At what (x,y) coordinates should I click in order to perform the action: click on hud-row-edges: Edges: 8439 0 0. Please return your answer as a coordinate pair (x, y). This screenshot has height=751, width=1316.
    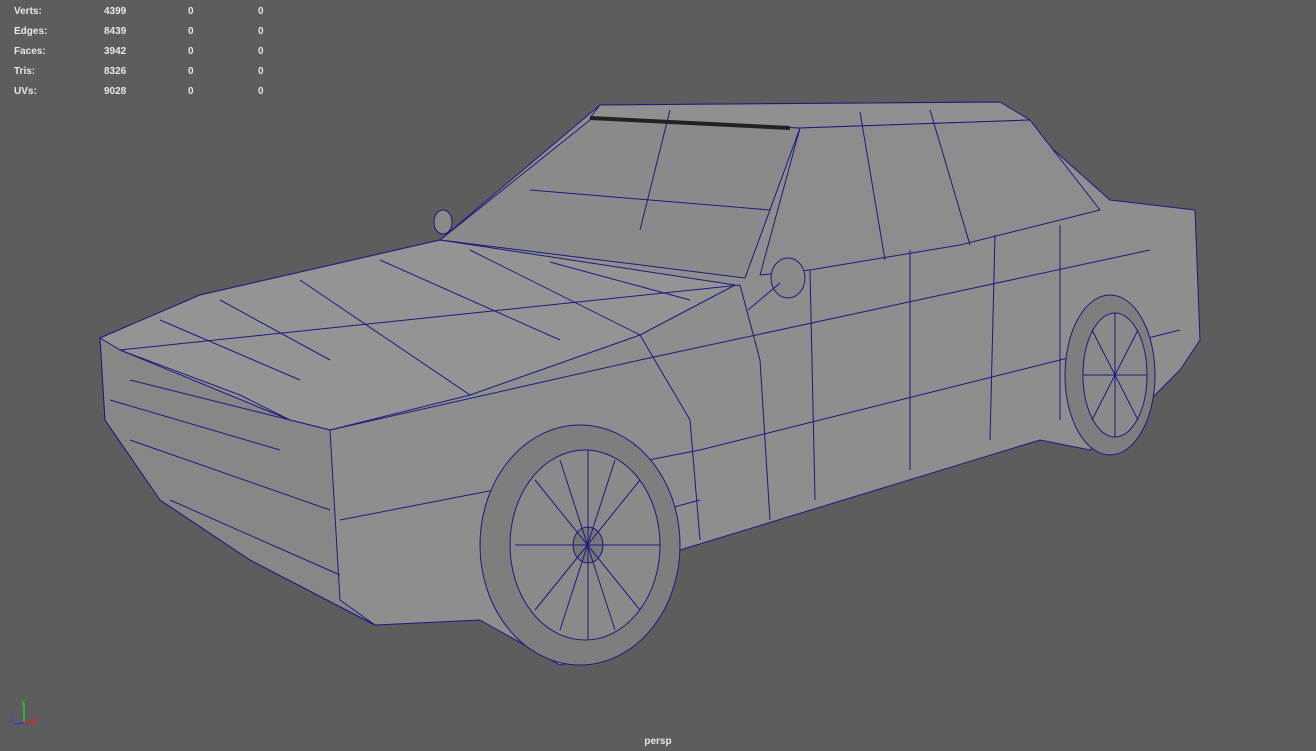
    Looking at the image, I should click on (151, 31).